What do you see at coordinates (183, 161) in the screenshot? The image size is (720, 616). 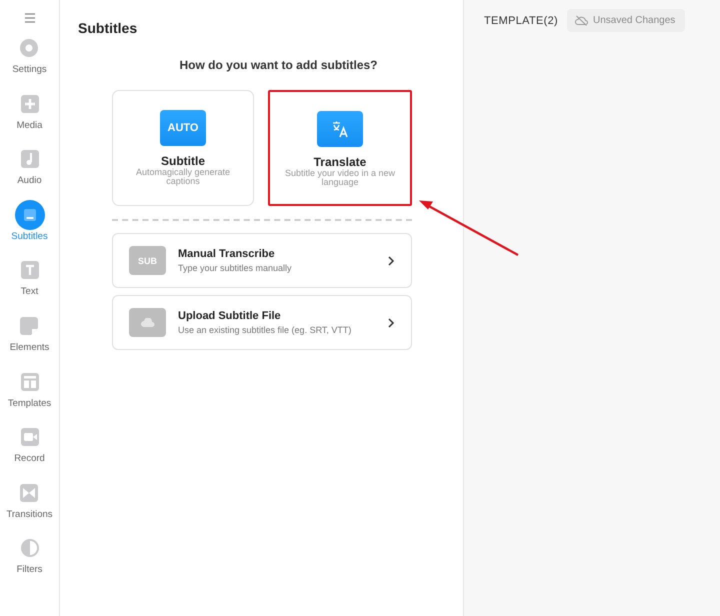 I see `option-title: Subtitle` at bounding box center [183, 161].